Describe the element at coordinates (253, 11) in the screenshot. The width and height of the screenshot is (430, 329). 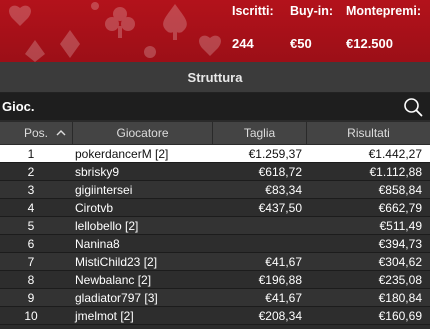
I see `stat-entrants-label: Iscritti:` at that location.